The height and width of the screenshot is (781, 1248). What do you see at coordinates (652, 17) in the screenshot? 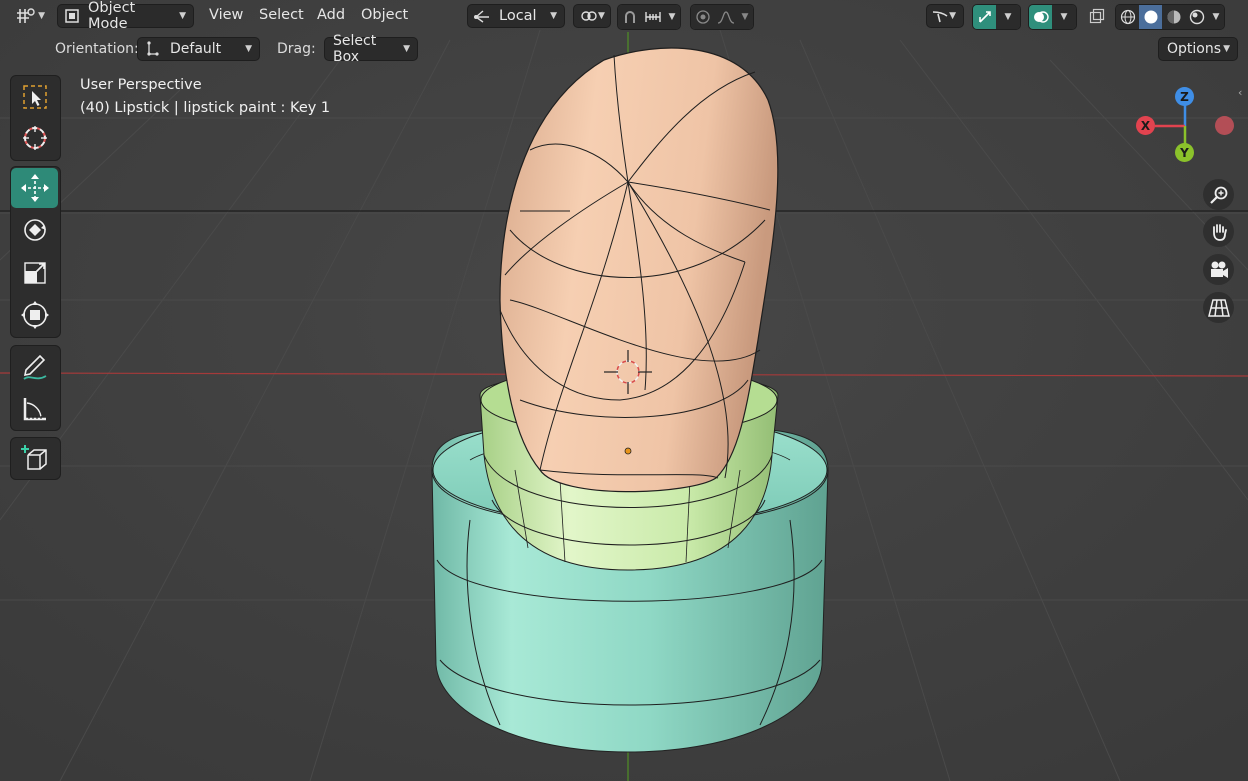
I see `snap-increment-icon` at bounding box center [652, 17].